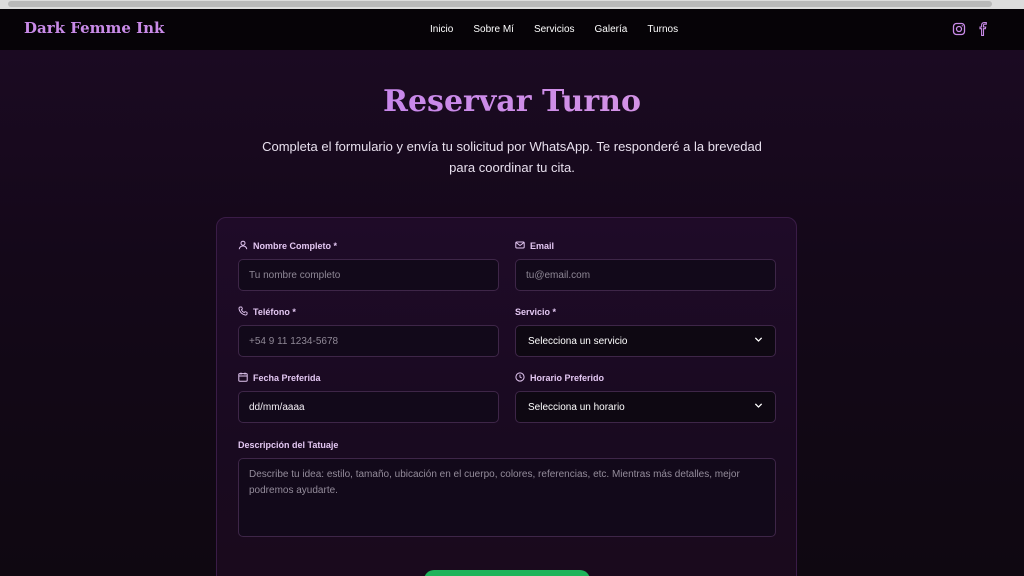 The image size is (1024, 576). I want to click on time-select-value: Selecciona un horario, so click(576, 407).